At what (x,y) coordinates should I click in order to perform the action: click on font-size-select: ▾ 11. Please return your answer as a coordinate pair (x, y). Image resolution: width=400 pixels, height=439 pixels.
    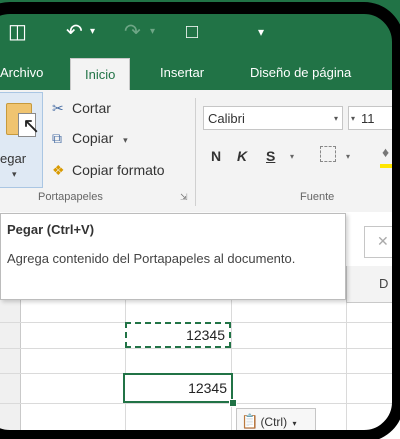
    Looking at the image, I should click on (374, 118).